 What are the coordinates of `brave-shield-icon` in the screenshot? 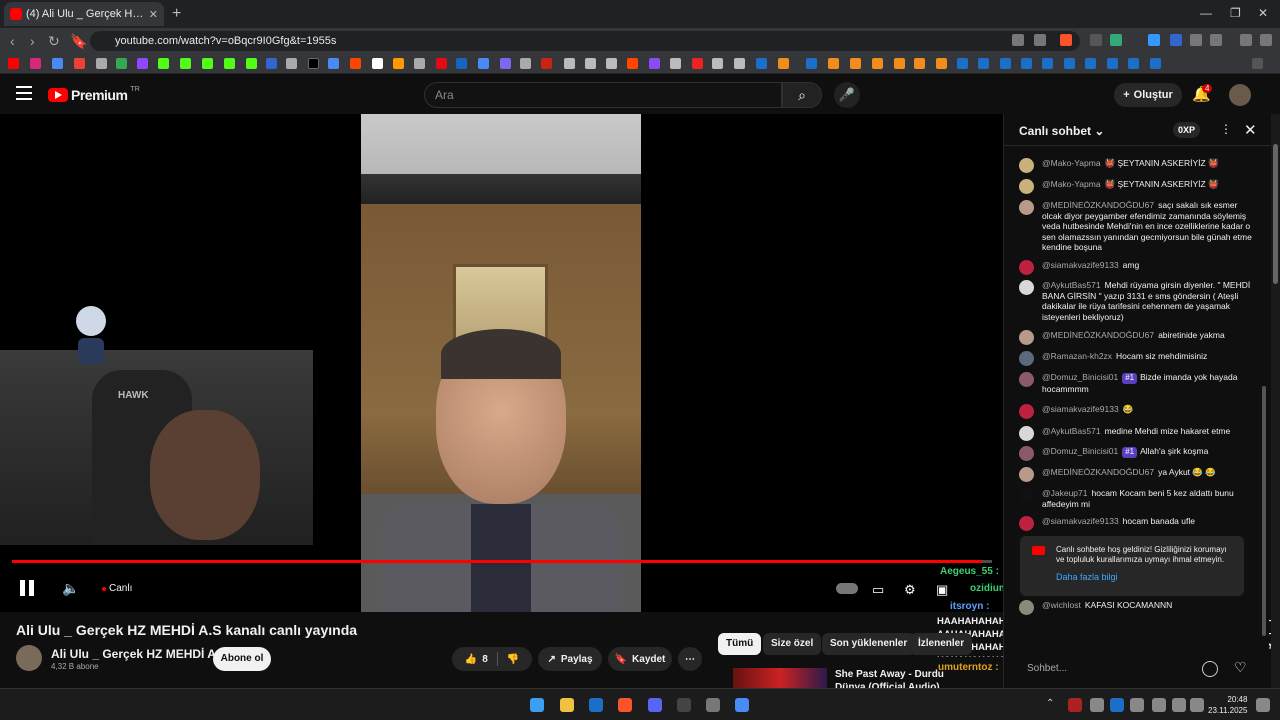 It's located at (1066, 40).